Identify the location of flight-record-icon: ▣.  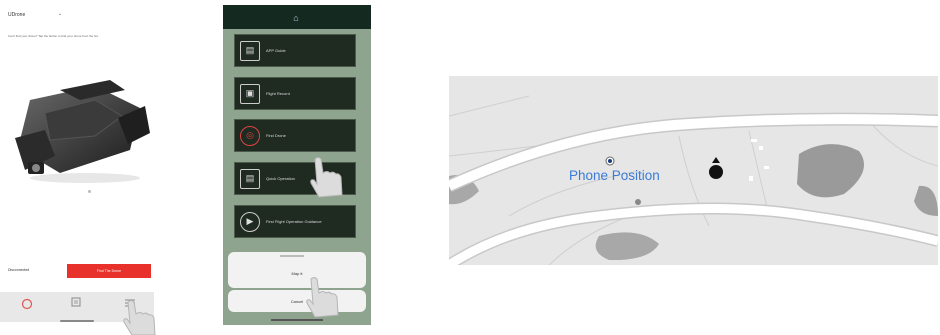
(250, 93).